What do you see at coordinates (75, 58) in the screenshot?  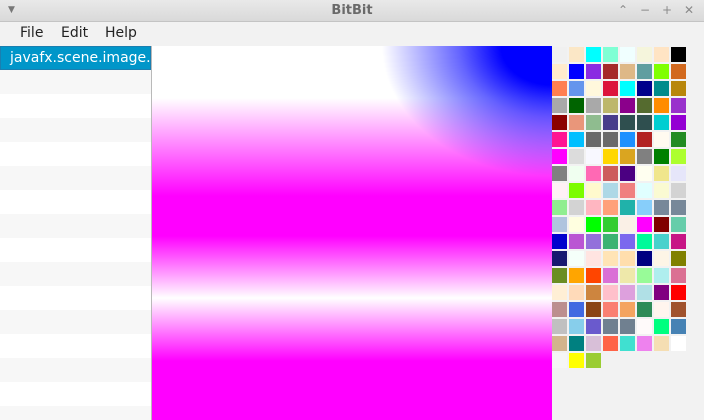 I see `list-item-selected: javafx.scene.image.Image` at bounding box center [75, 58].